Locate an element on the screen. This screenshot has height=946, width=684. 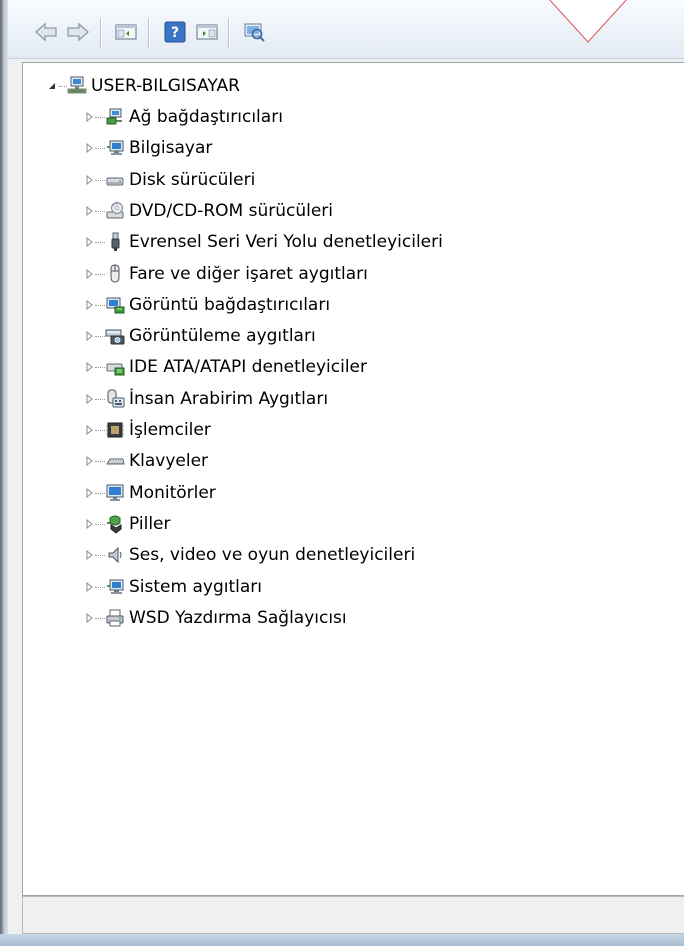
action-pane-icon is located at coordinates (207, 32).